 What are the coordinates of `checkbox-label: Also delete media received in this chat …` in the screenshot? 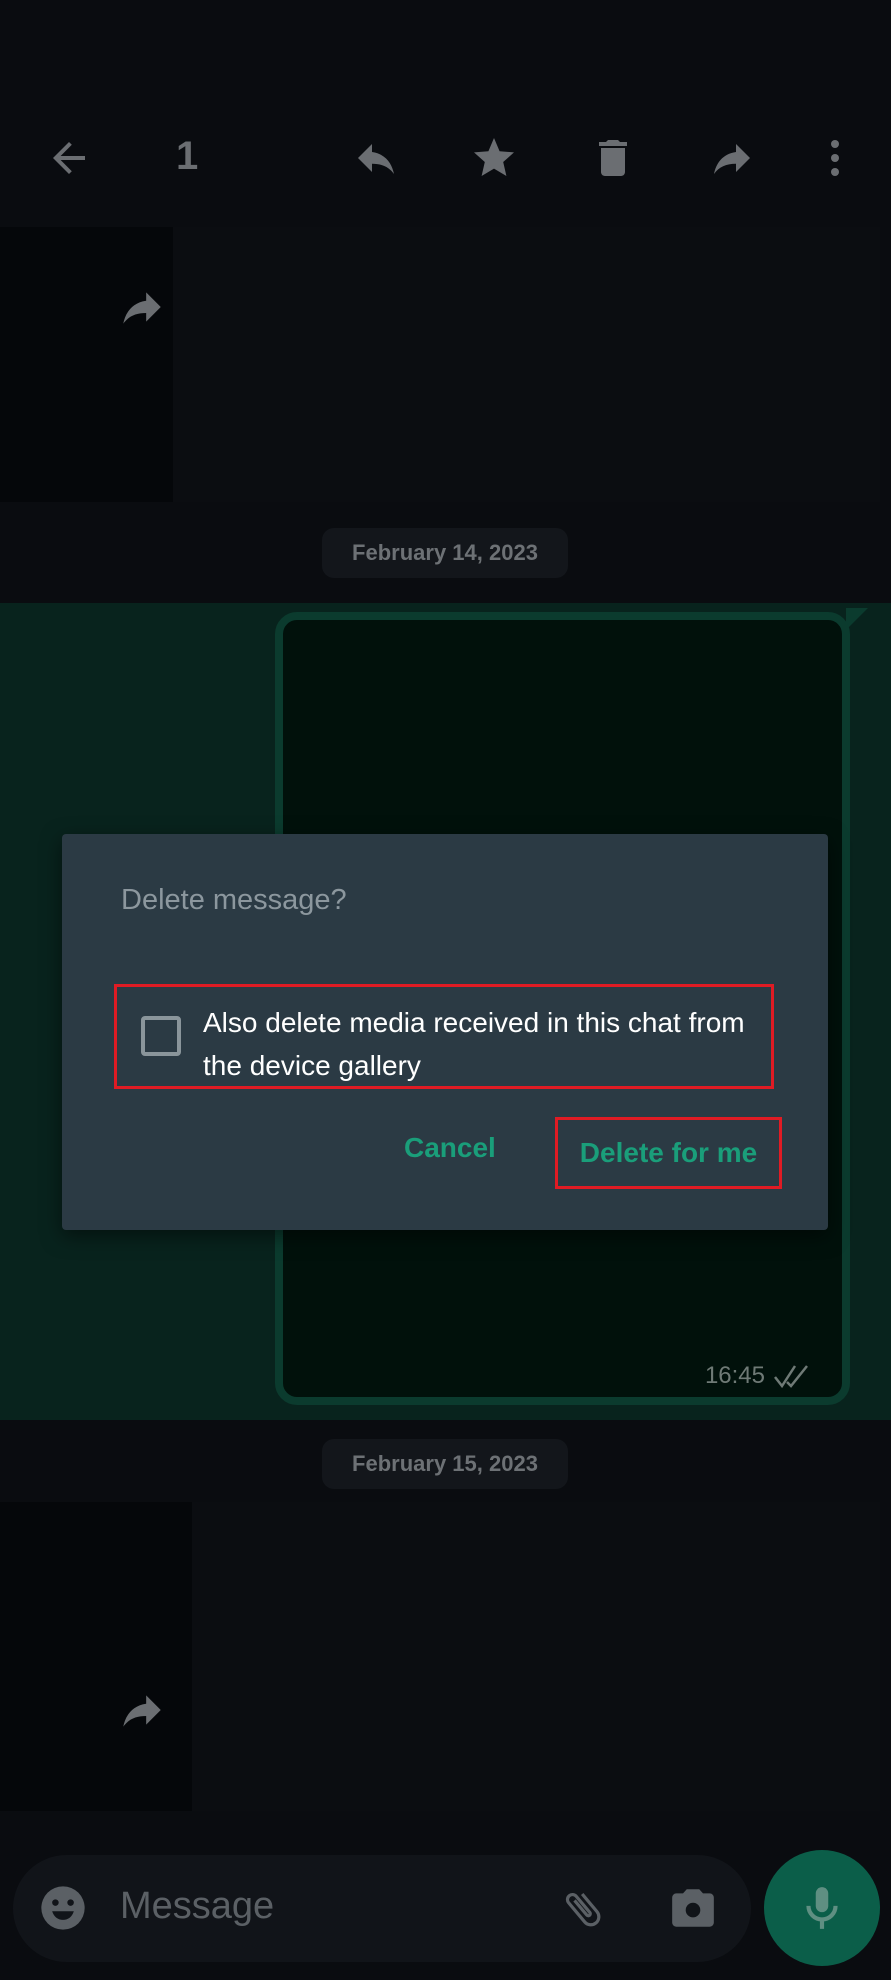 It's located at (474, 1044).